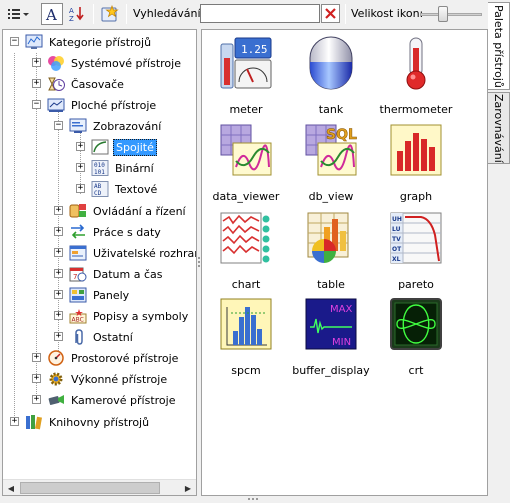 The height and width of the screenshot is (503, 510). I want to click on tab-label: Zarovnávání, so click(498, 128).